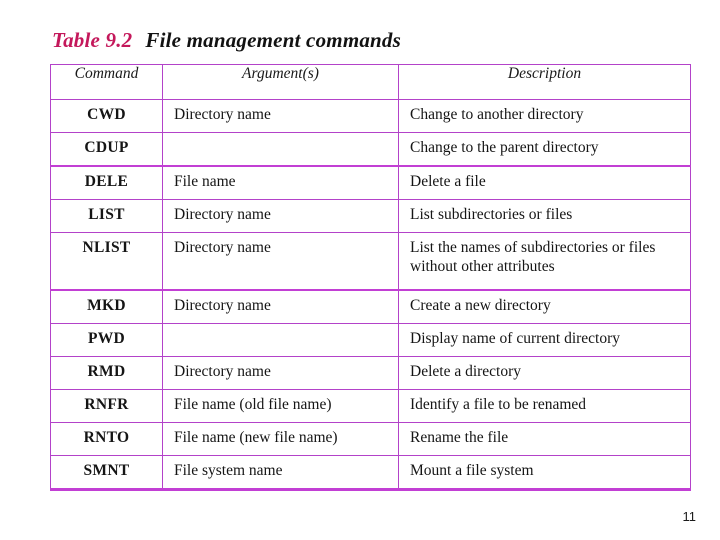  Describe the element at coordinates (280, 439) in the screenshot. I see `cell-arguments: File name (new file name)` at that location.